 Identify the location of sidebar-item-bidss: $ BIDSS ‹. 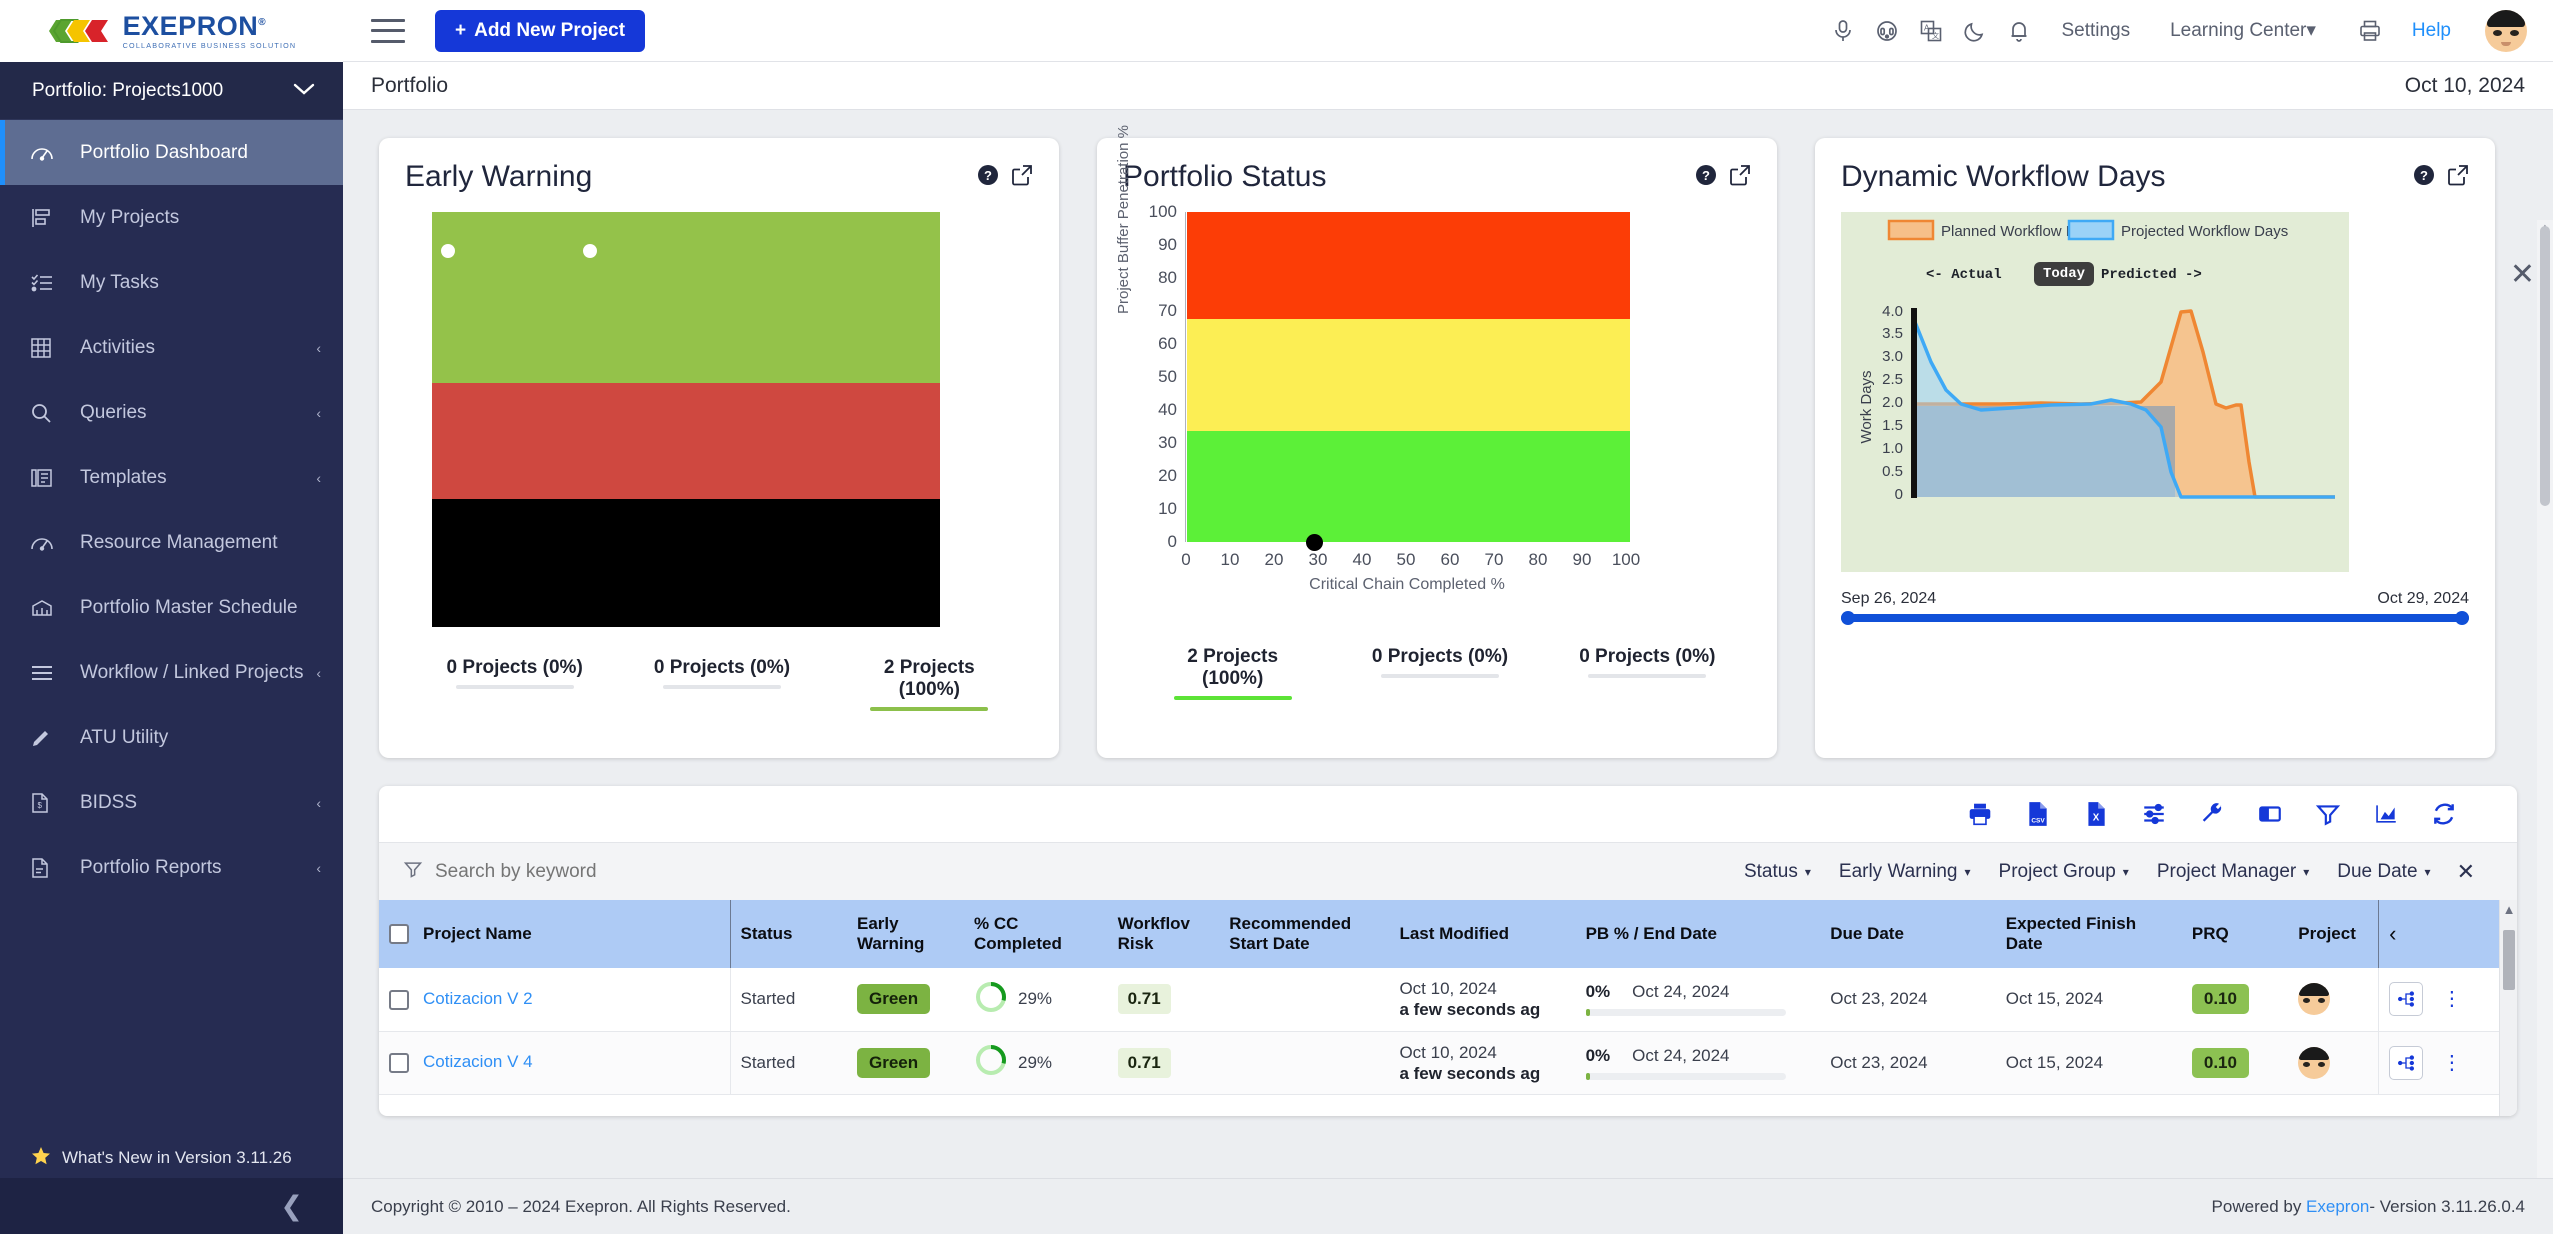
(171, 802).